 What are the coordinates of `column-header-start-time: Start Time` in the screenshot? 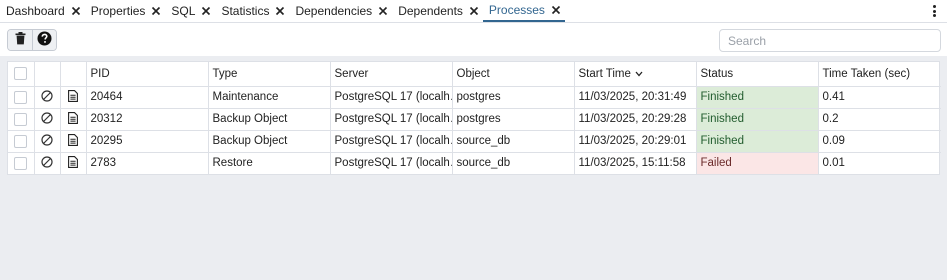 It's located at (635, 74).